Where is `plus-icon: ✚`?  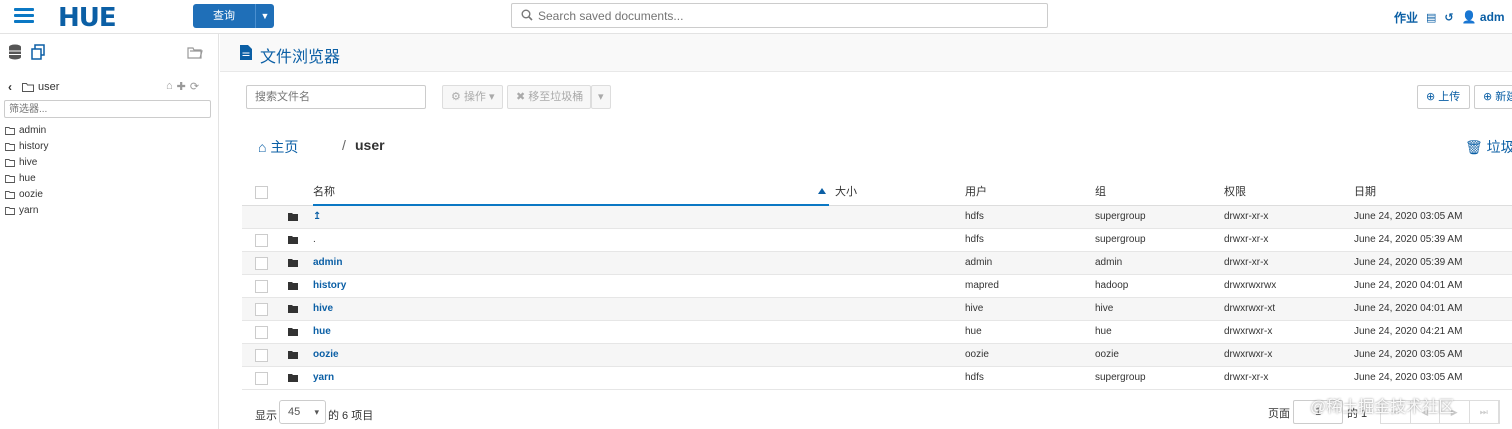
plus-icon: ✚ is located at coordinates (181, 86).